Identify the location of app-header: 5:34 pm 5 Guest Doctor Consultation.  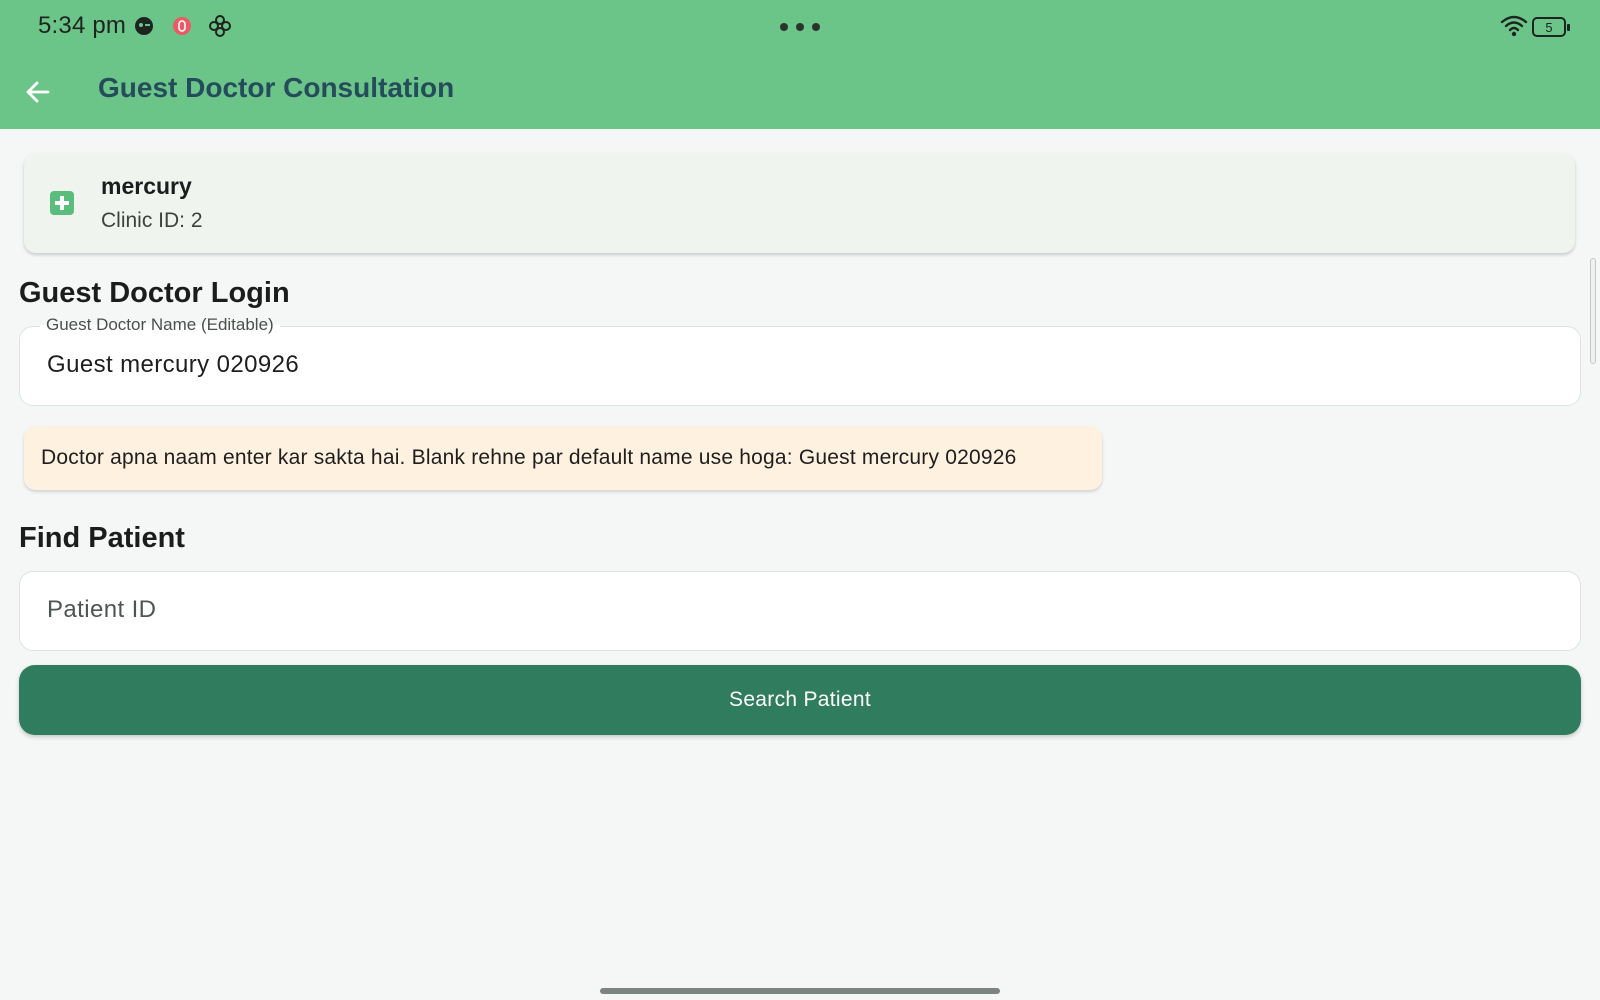
(800, 64).